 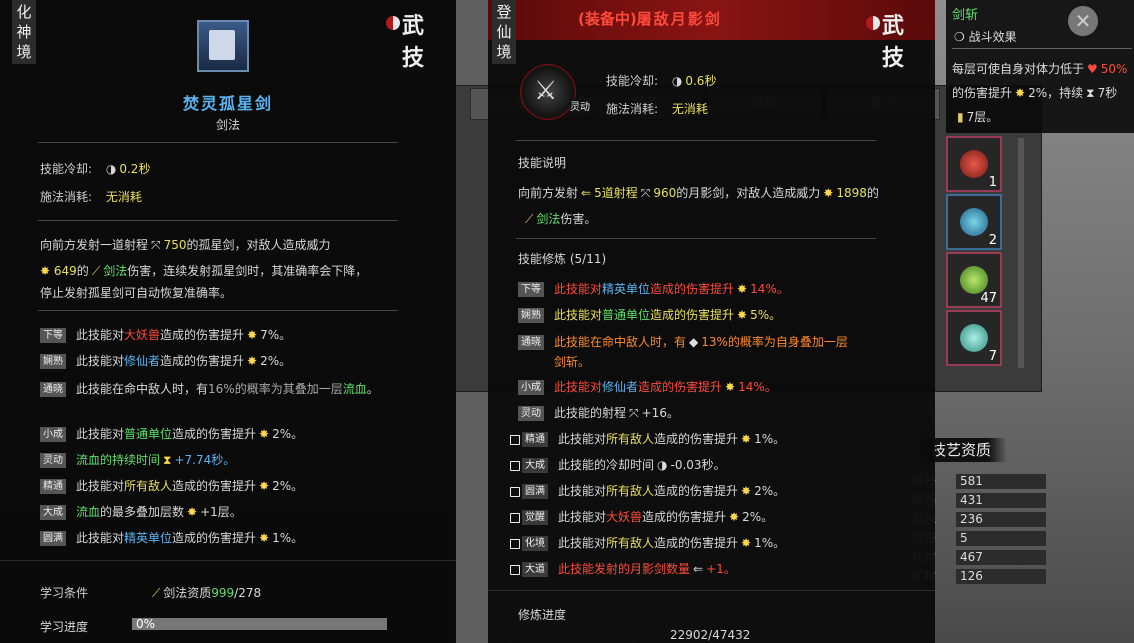 What do you see at coordinates (53, 512) in the screenshot?
I see `upgrade-tag: 大成` at bounding box center [53, 512].